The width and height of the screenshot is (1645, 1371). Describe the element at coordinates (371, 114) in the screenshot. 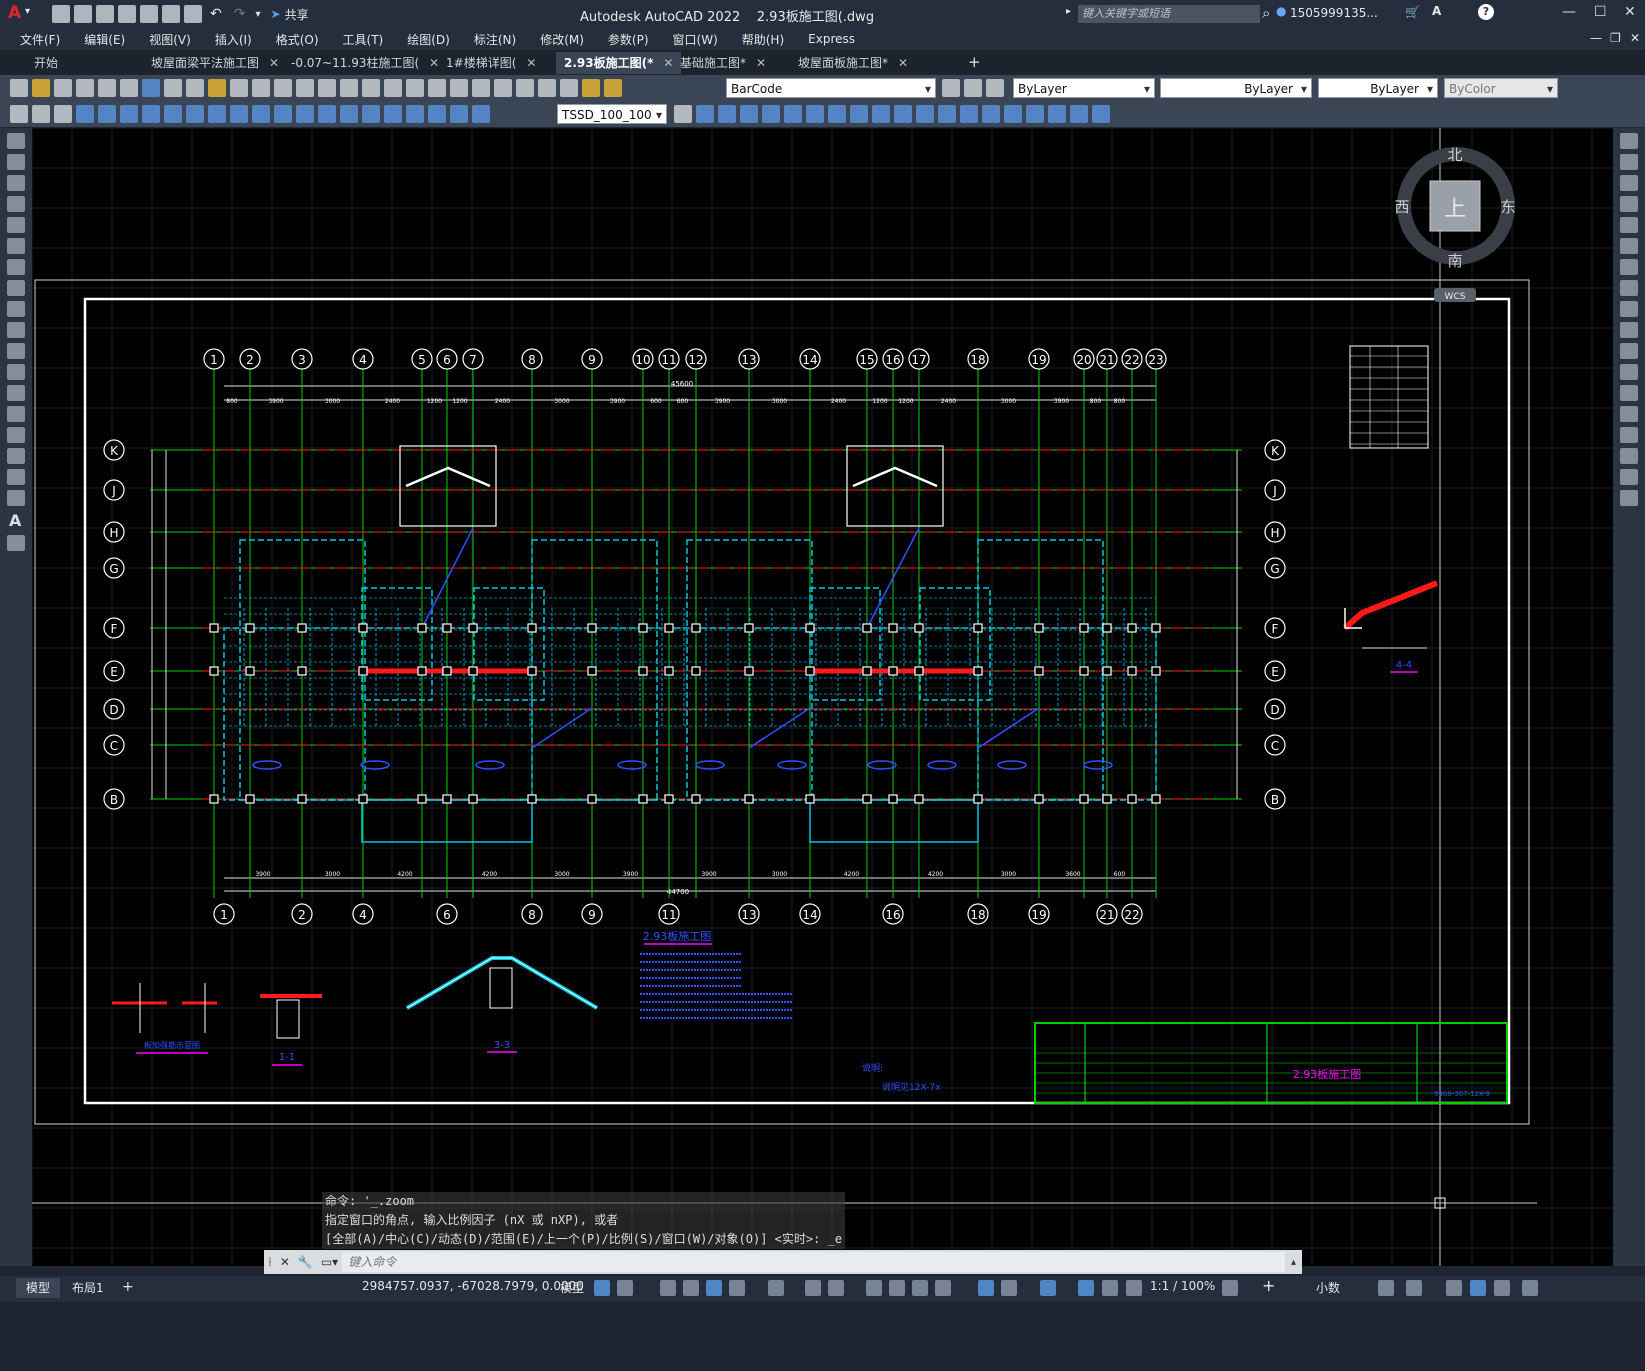

I see `center-mark-icon` at that location.